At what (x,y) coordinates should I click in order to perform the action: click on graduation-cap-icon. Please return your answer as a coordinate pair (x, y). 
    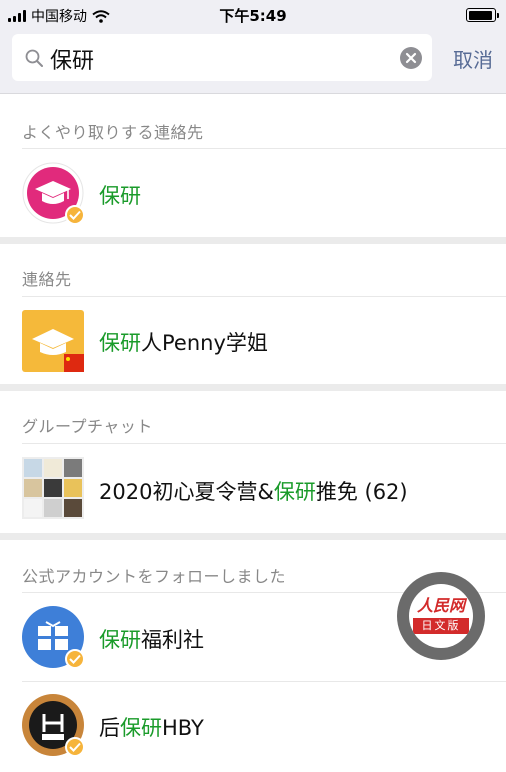
    Looking at the image, I should click on (53, 341).